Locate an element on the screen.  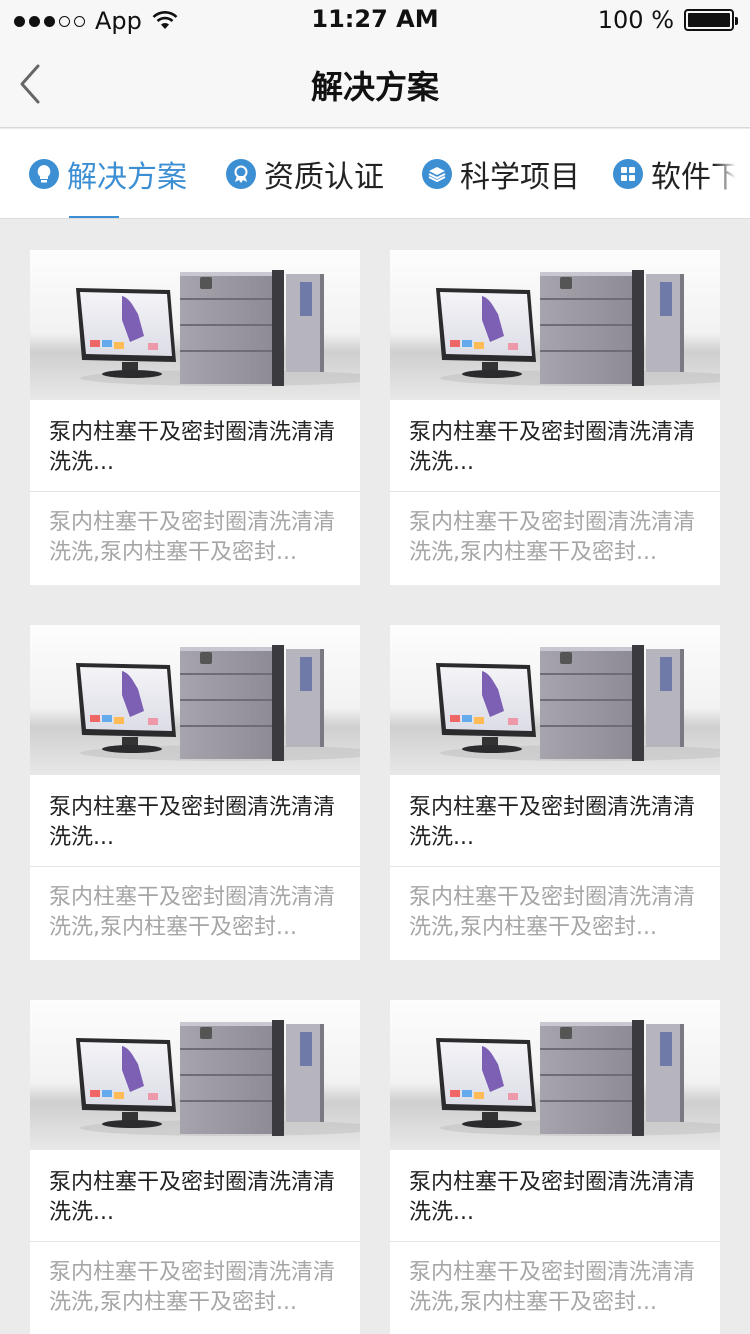
tab-solutions: 解决方案 is located at coordinates (108, 173).